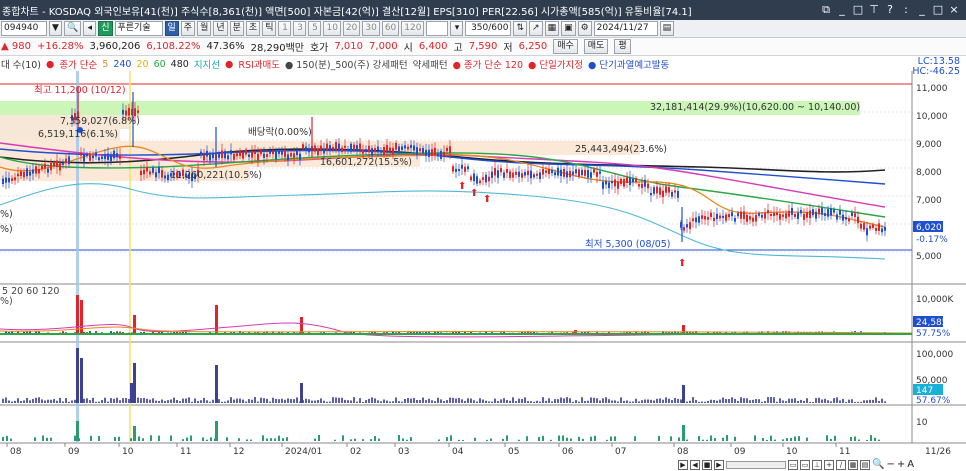  Describe the element at coordinates (910, 464) in the screenshot. I see `font-size-icon: A` at that location.